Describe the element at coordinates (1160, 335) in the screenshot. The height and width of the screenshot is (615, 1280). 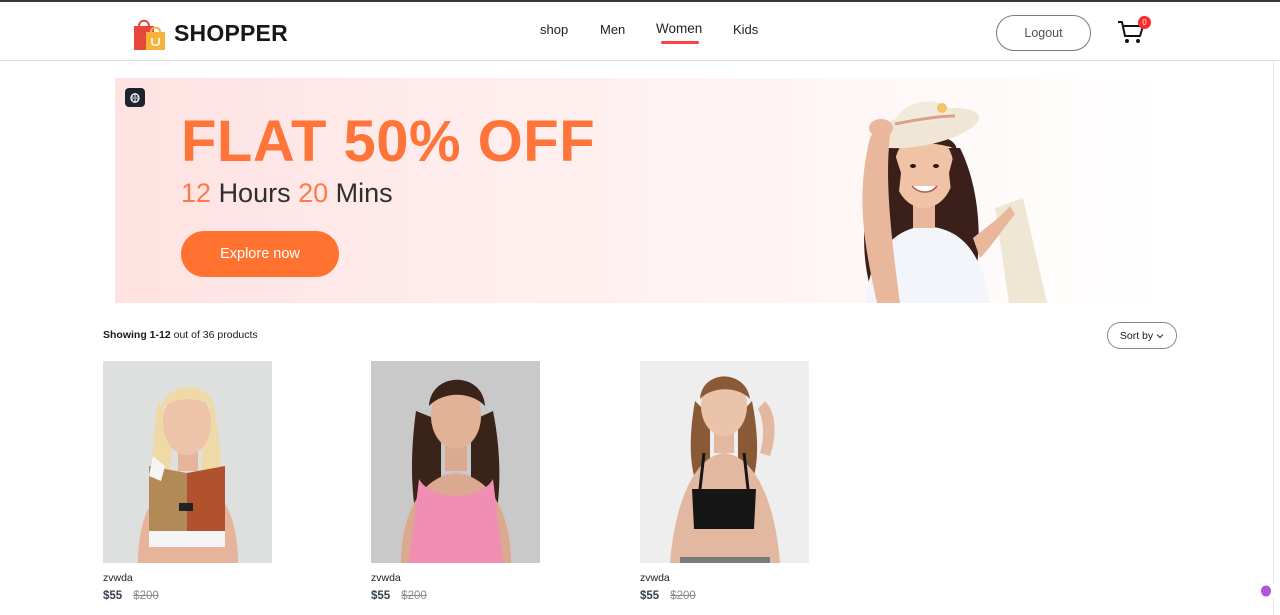
I see `chevron-down-icon` at that location.